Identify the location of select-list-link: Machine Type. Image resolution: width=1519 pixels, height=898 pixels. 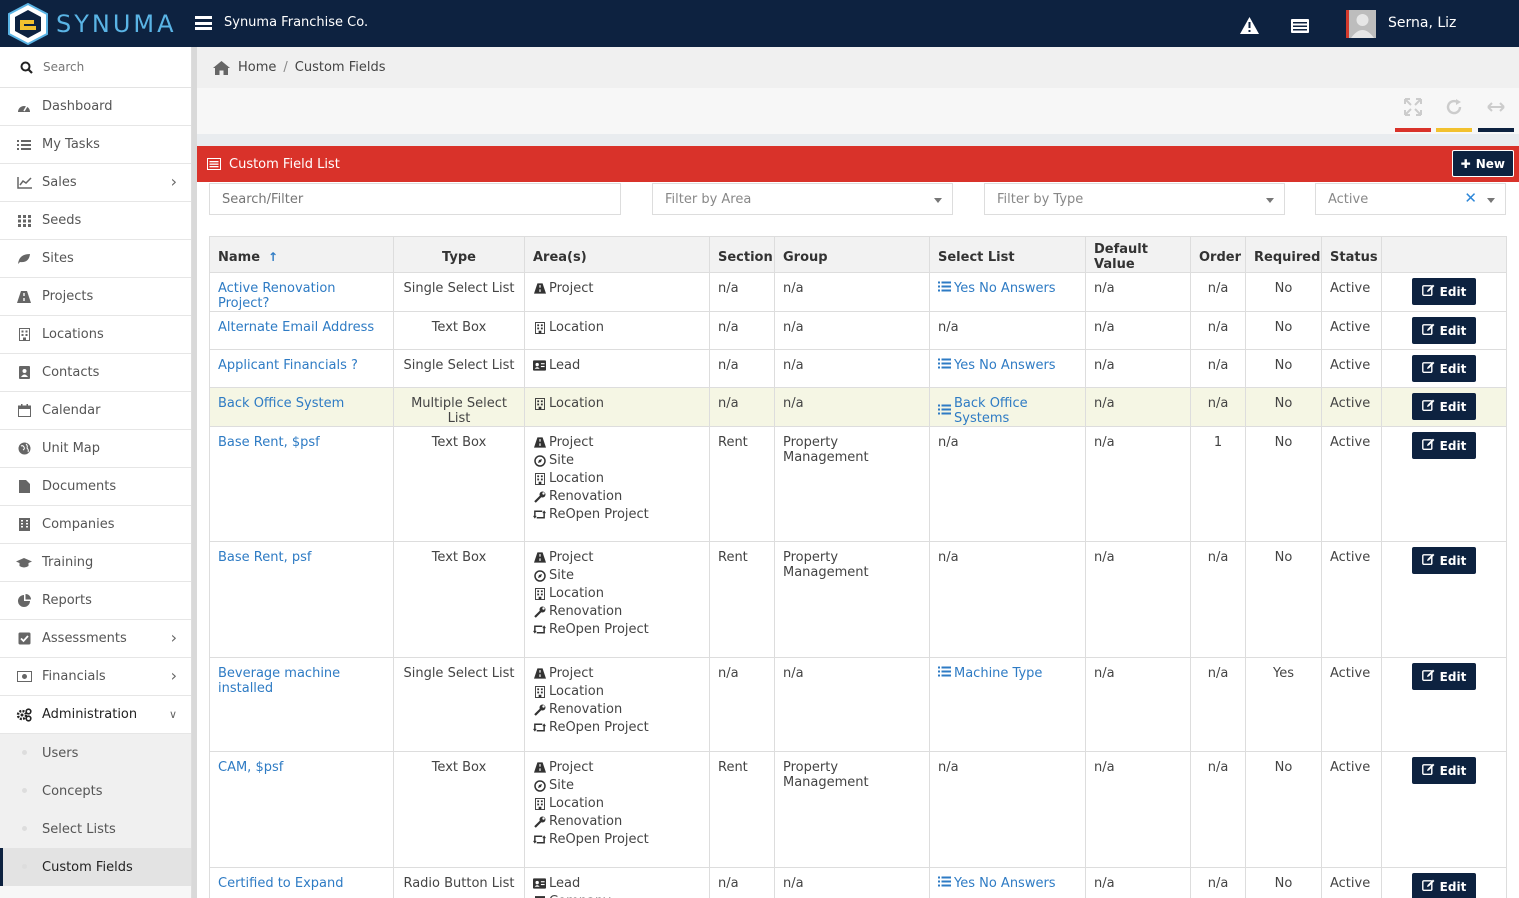
(990, 673).